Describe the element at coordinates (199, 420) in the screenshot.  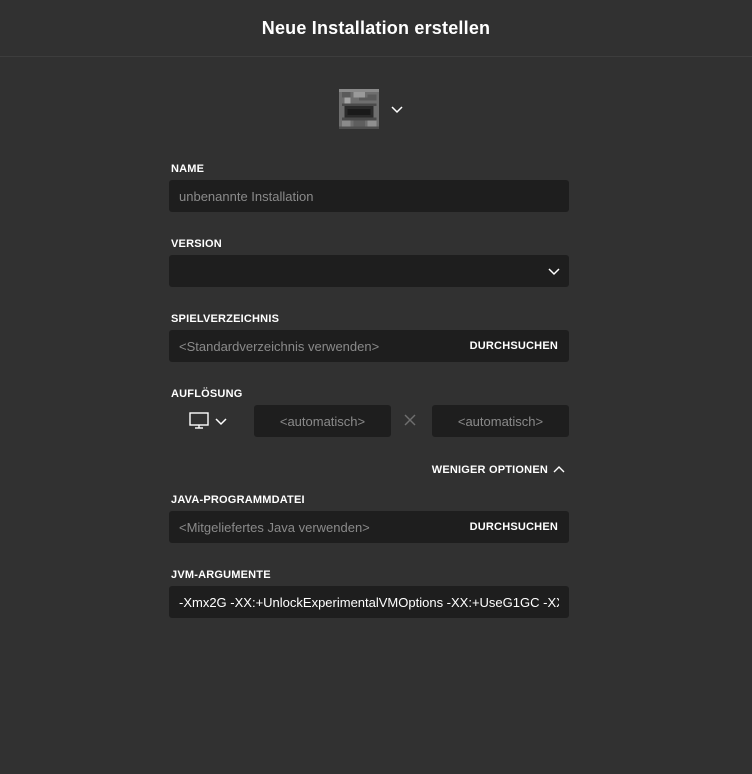
I see `monitor-icon` at that location.